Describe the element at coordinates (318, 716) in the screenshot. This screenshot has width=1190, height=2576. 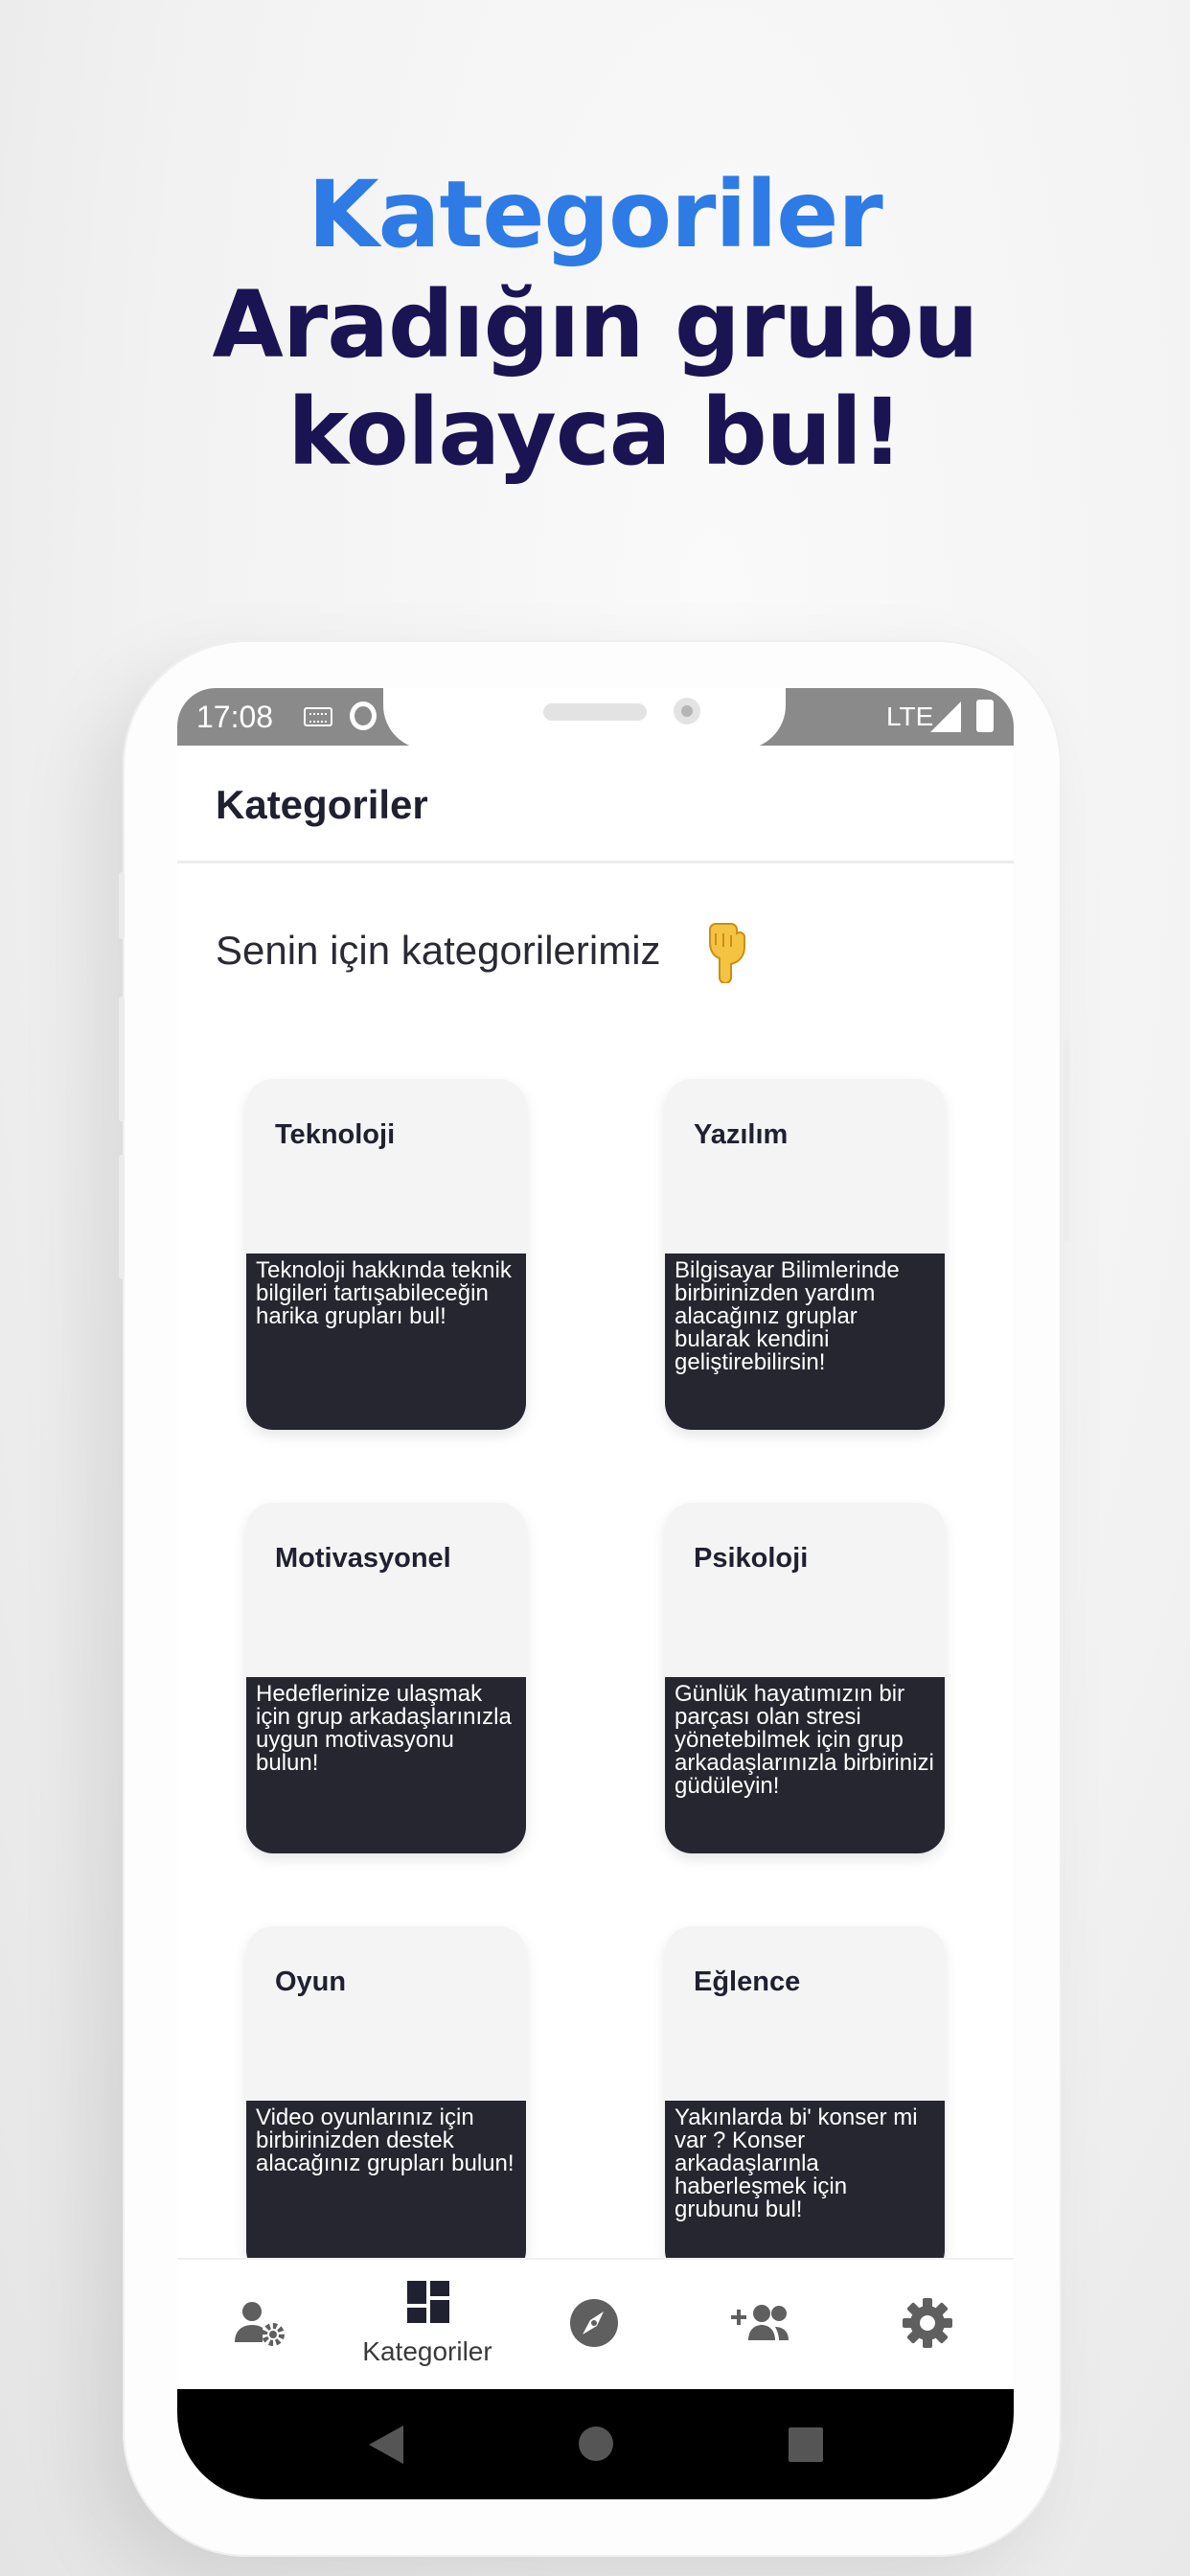
I see `keyboard-icon` at that location.